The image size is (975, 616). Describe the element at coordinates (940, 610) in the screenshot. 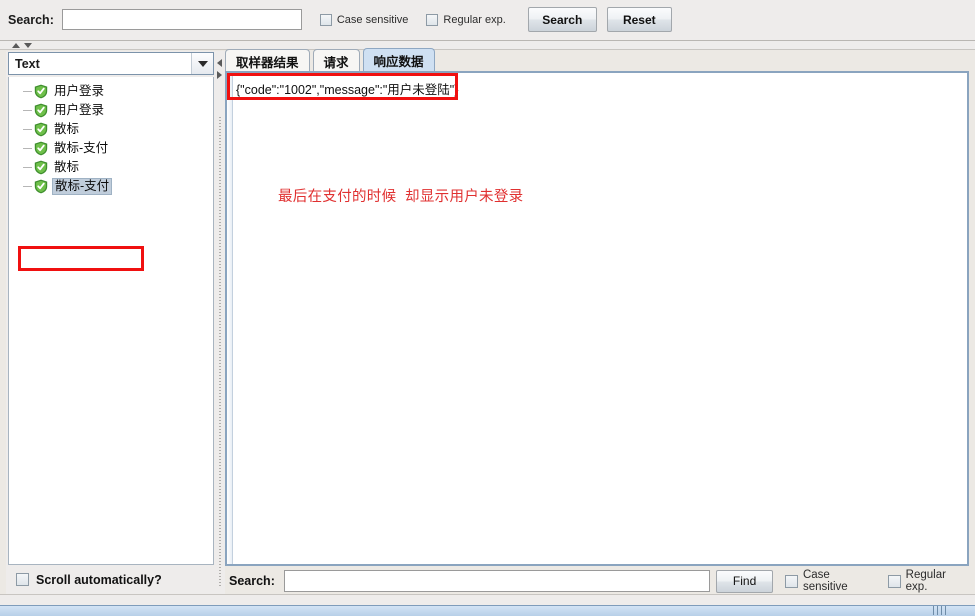

I see `resize-grip-icon` at that location.